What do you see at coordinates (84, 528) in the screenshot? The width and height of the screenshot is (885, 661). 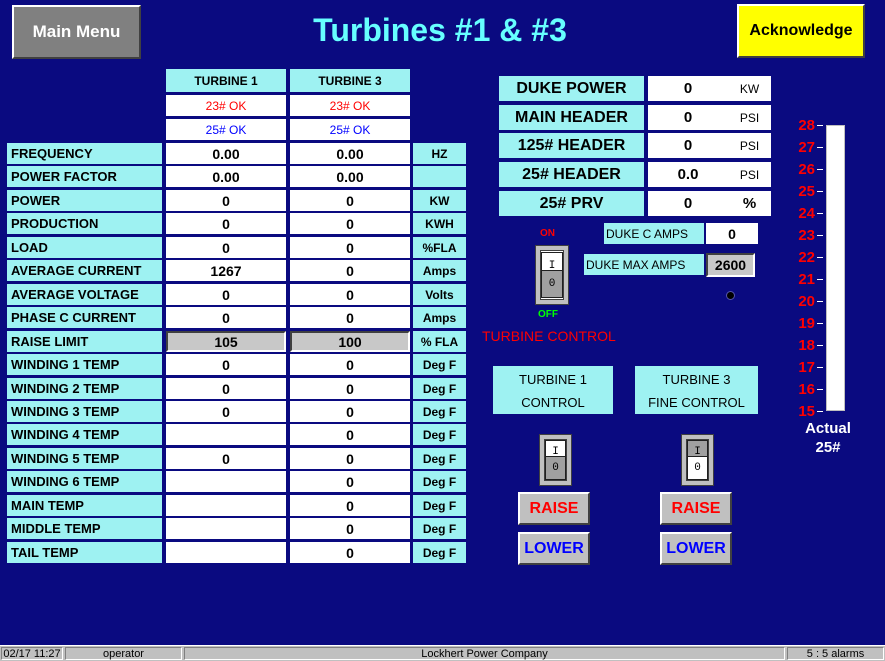 I see `row-label: MIDDLE TEMP` at bounding box center [84, 528].